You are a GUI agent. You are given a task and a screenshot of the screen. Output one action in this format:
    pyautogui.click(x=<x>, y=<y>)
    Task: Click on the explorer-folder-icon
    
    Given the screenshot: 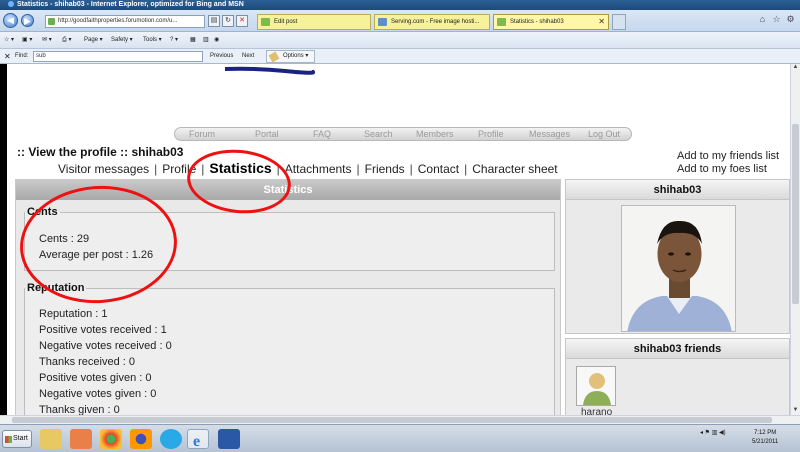 What is the action you would take?
    pyautogui.click(x=51, y=439)
    